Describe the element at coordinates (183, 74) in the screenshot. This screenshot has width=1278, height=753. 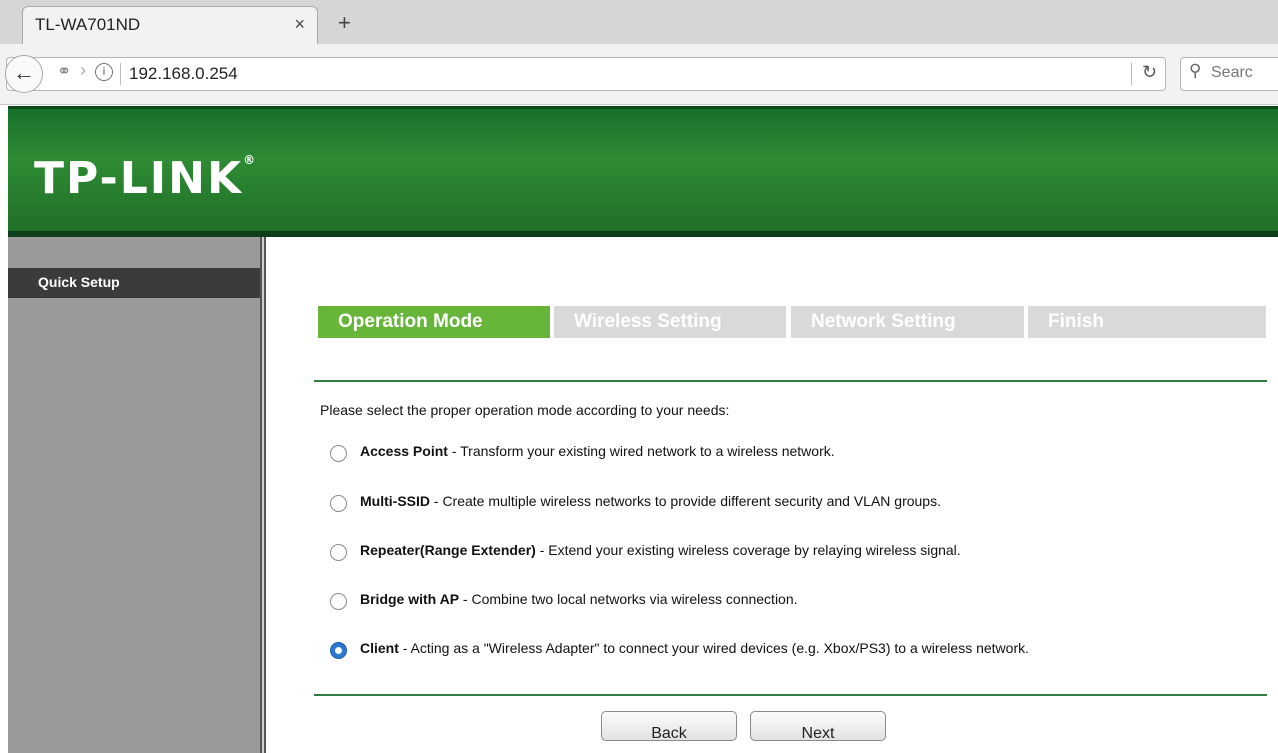
I see `url-text: 192.168.0.254` at that location.